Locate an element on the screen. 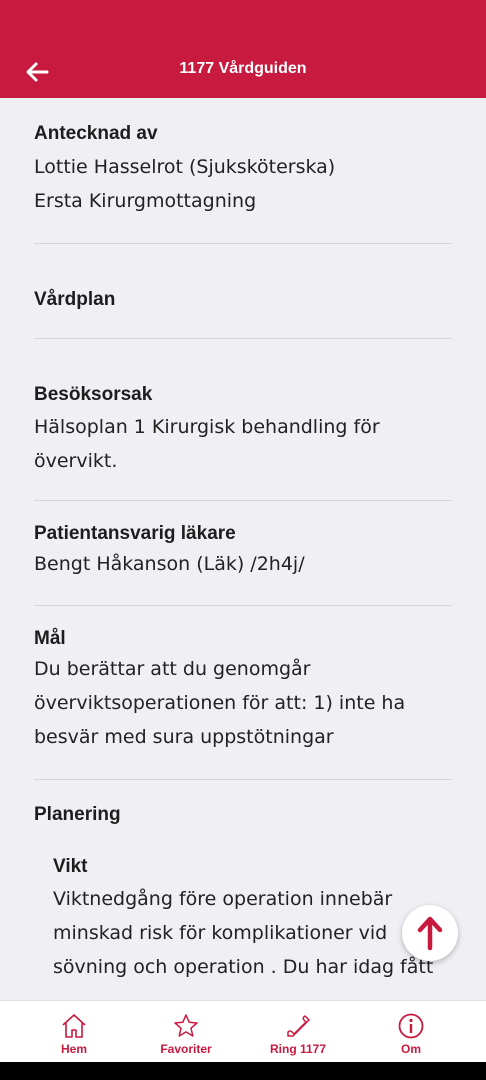 The width and height of the screenshot is (486, 1080). system-nav-bar is located at coordinates (243, 1071).